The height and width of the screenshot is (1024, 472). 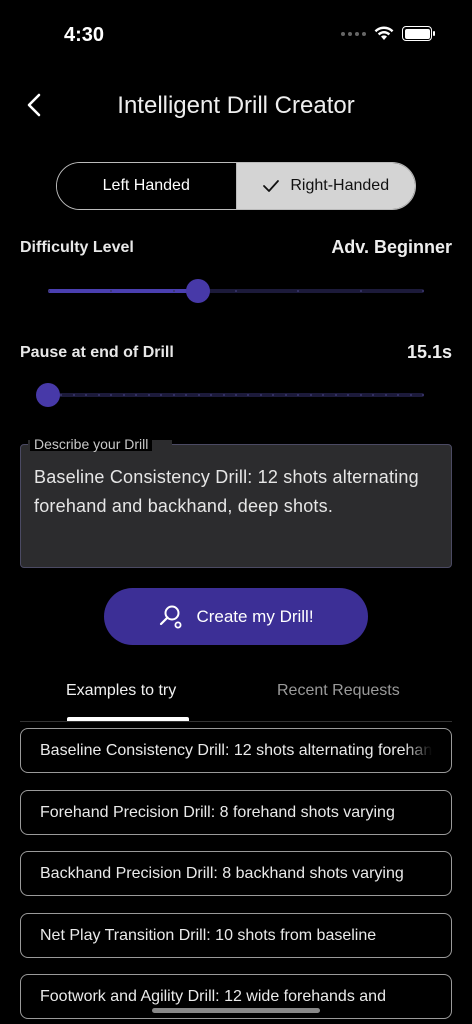 I want to click on pause-value: 15.1s, so click(x=429, y=352).